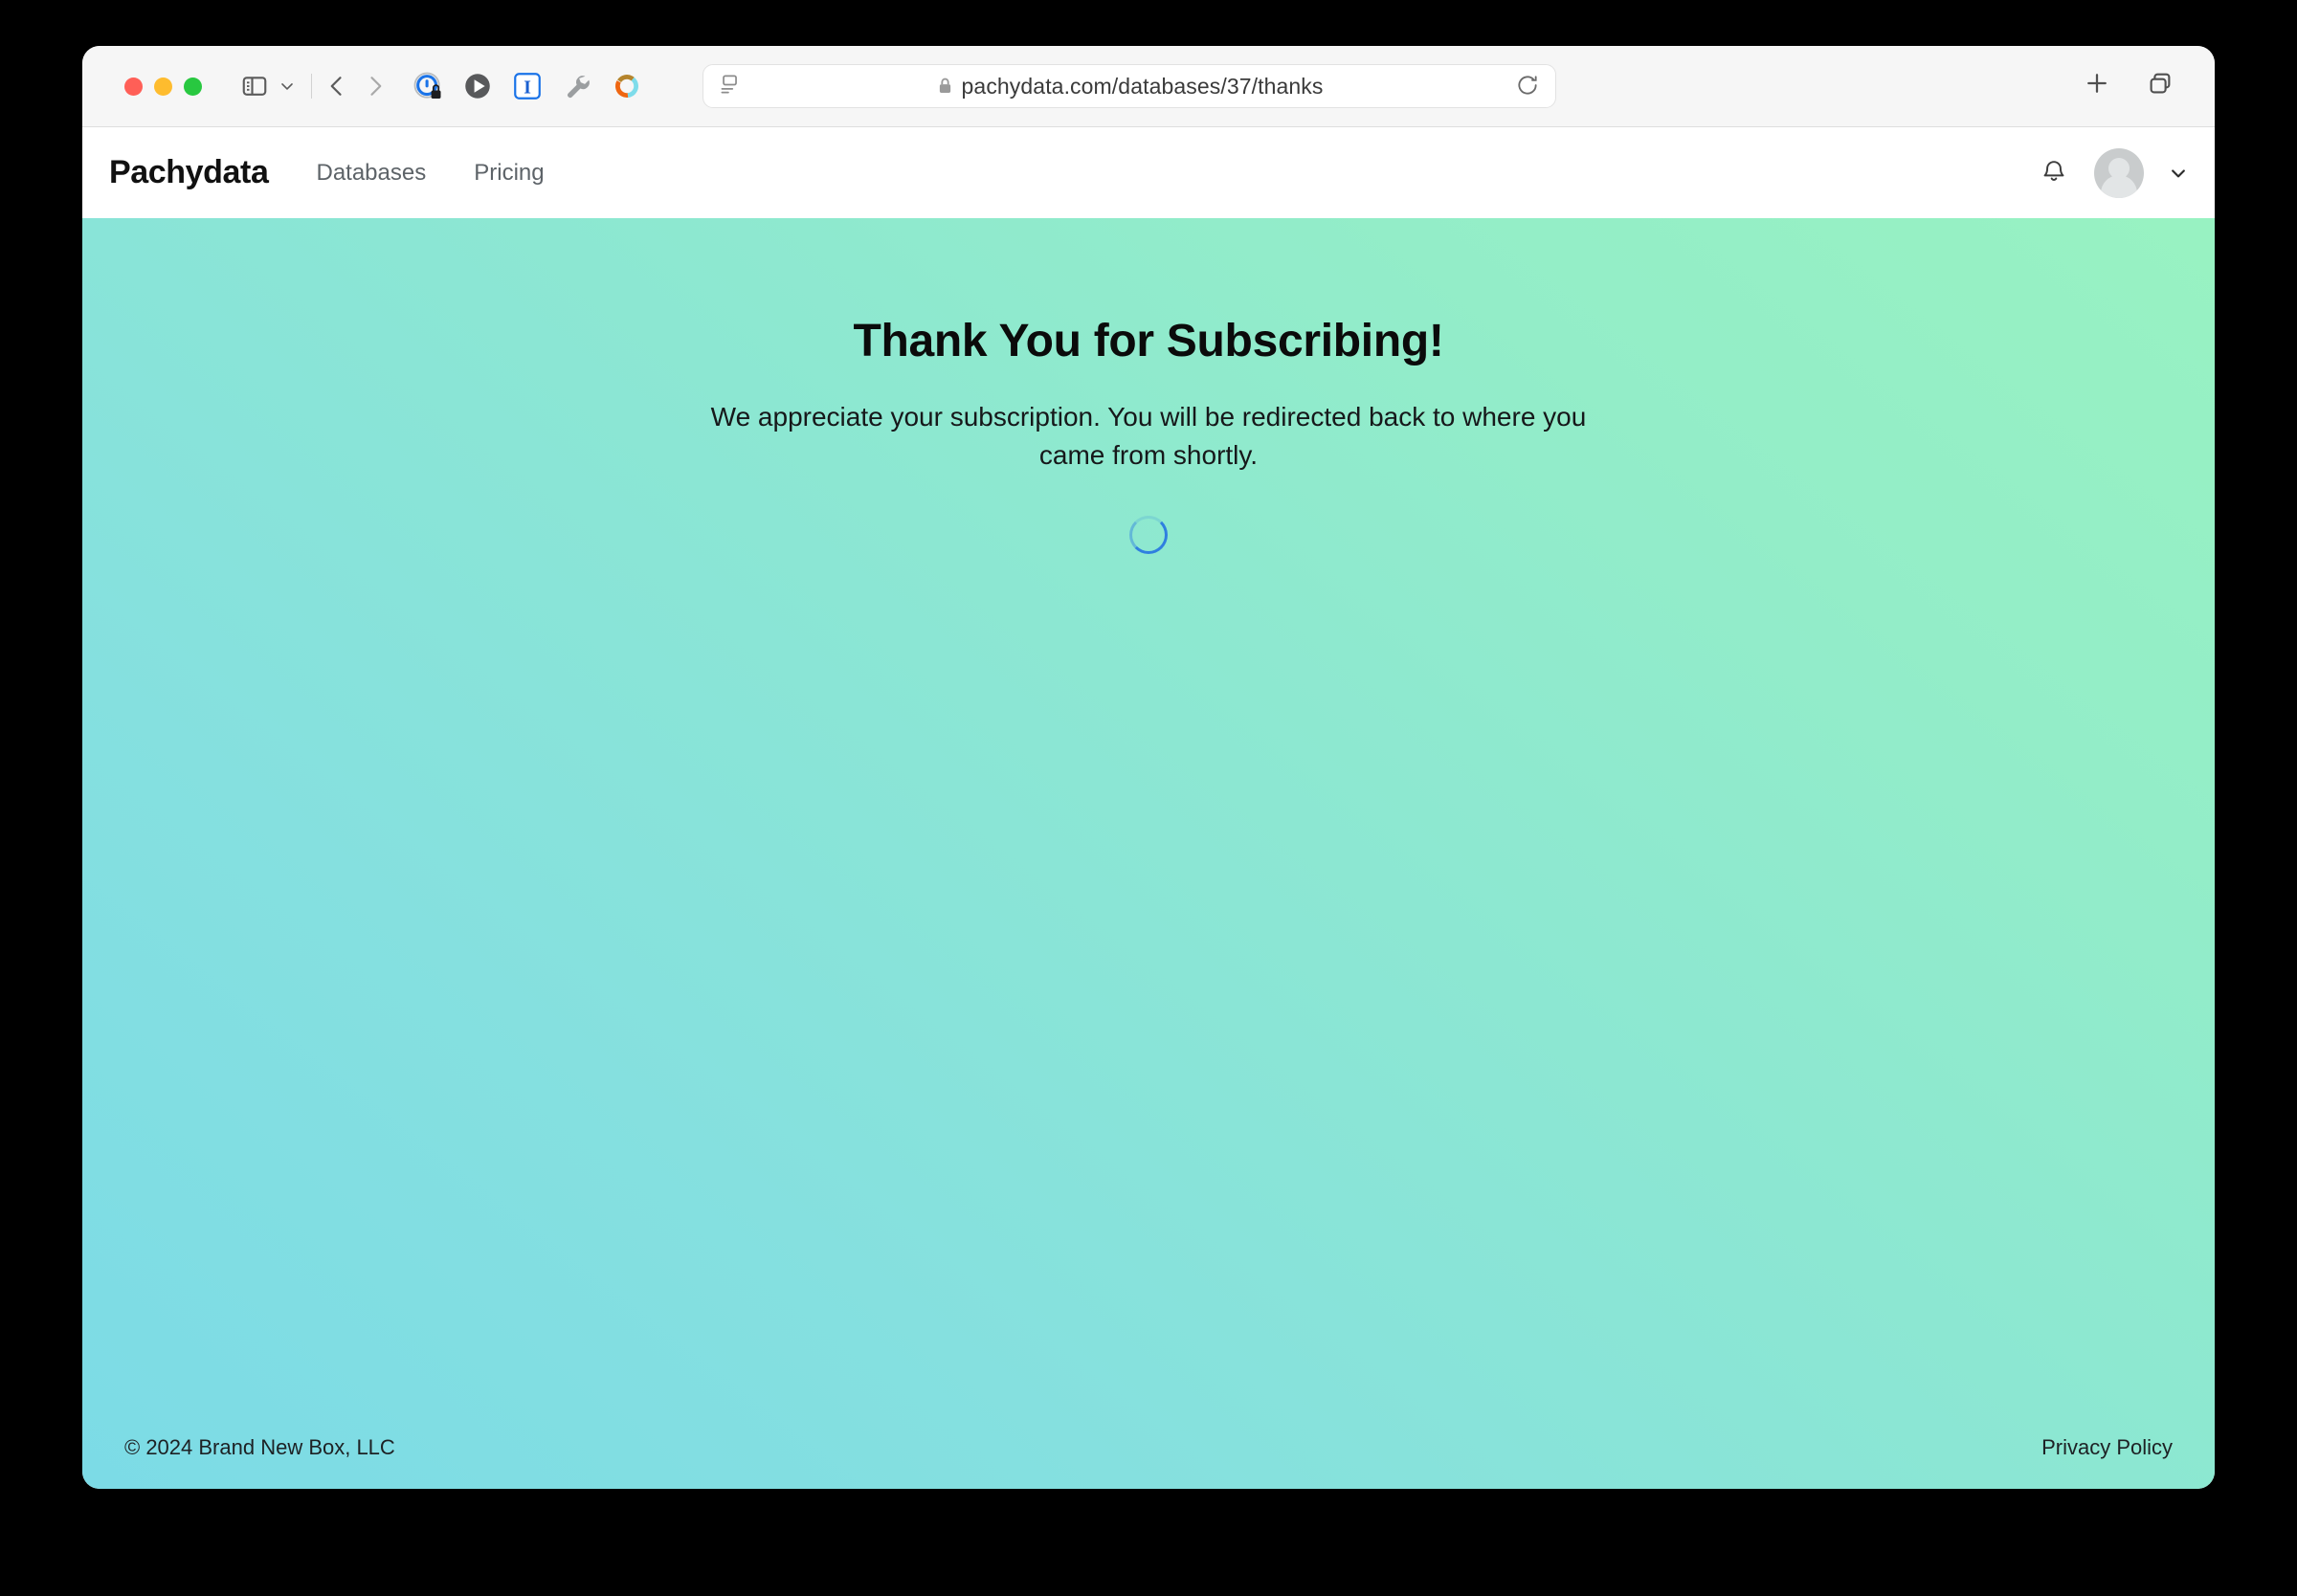  I want to click on italic-i-extension-icon: I, so click(527, 86).